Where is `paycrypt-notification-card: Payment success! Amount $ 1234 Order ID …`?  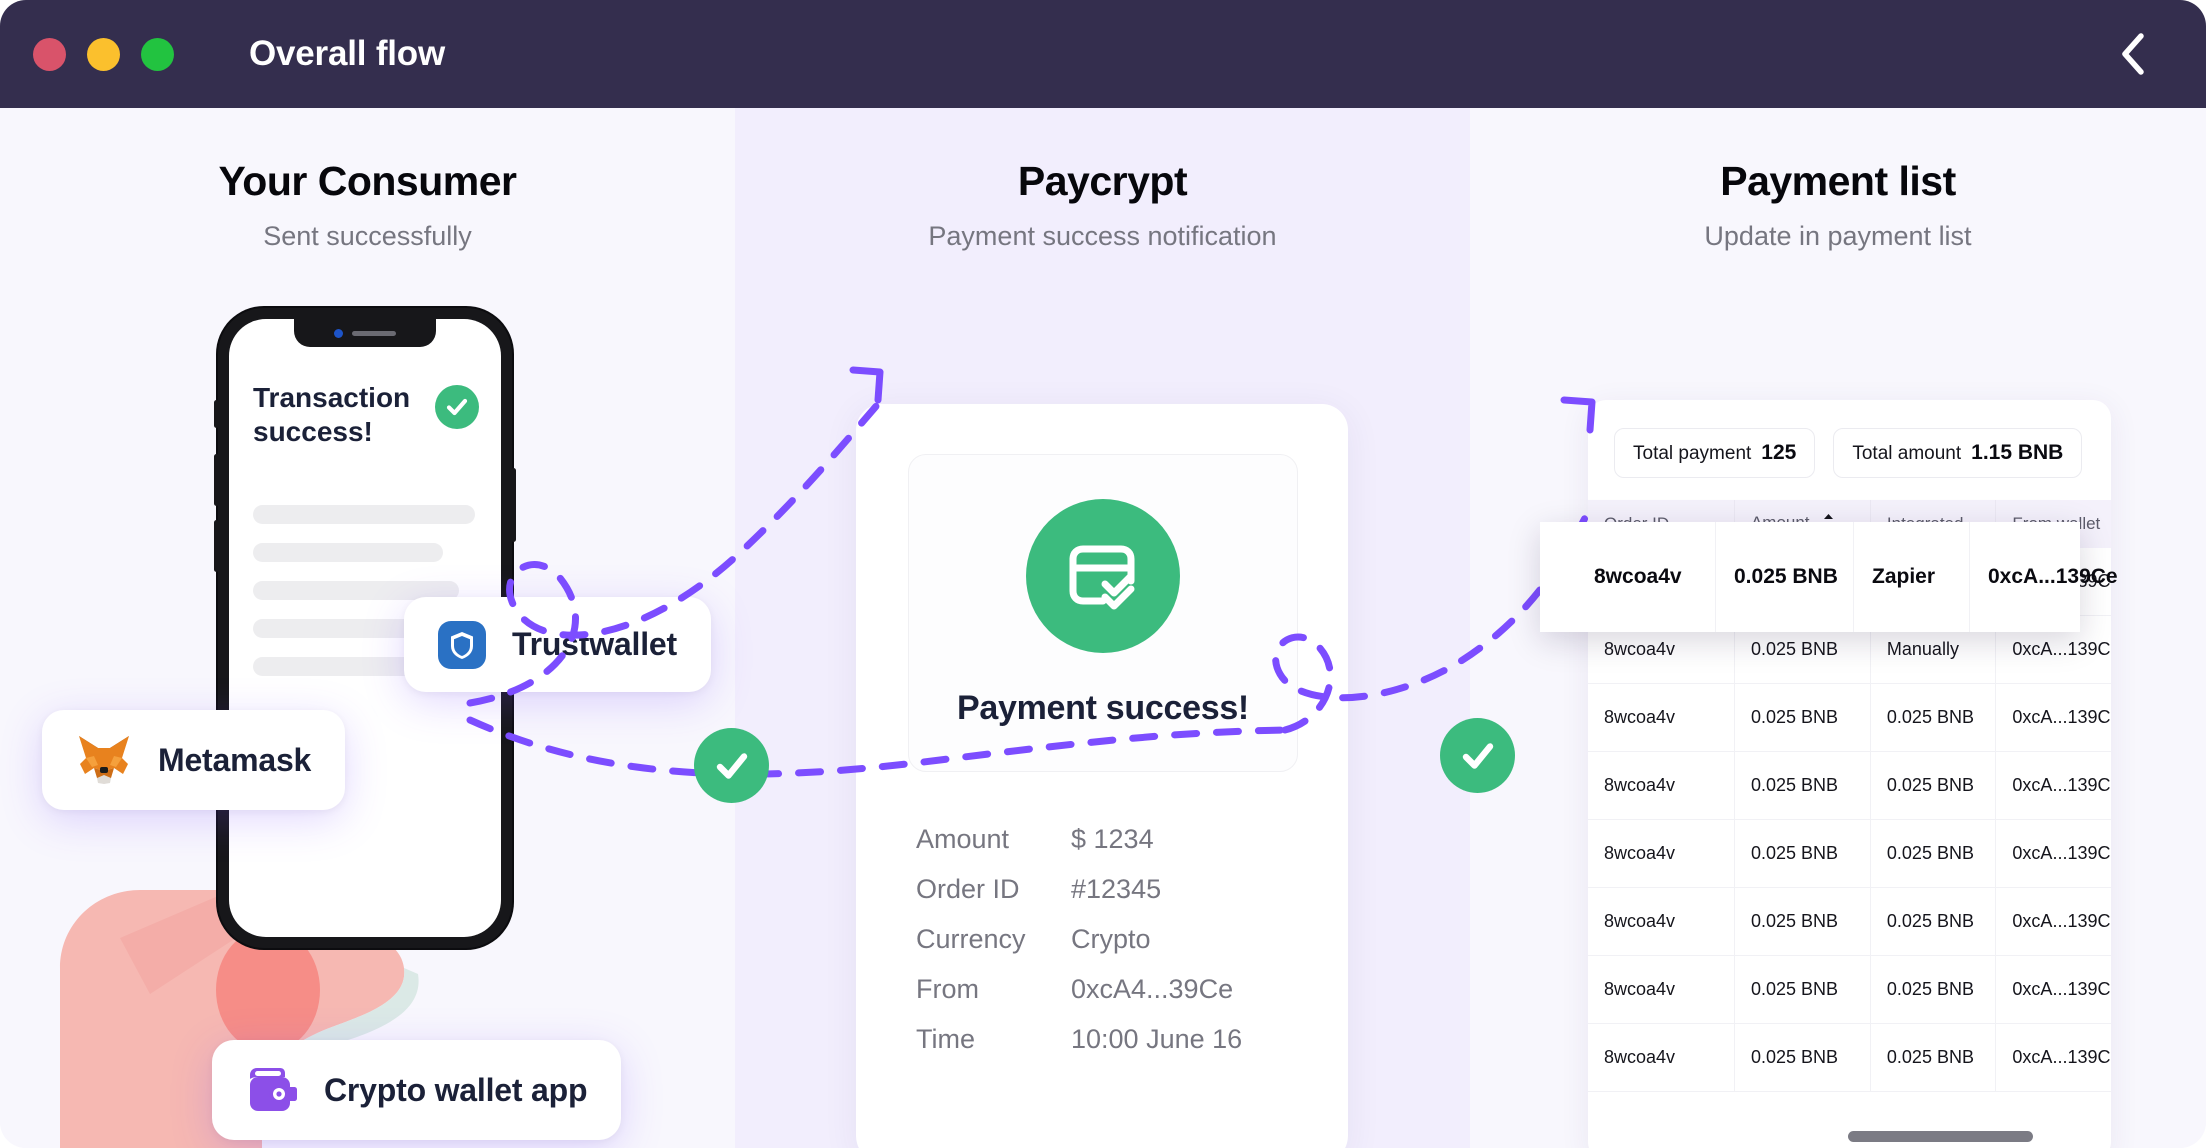
paycrypt-notification-card: Payment success! Amount $ 1234 Order ID … is located at coordinates (1102, 776).